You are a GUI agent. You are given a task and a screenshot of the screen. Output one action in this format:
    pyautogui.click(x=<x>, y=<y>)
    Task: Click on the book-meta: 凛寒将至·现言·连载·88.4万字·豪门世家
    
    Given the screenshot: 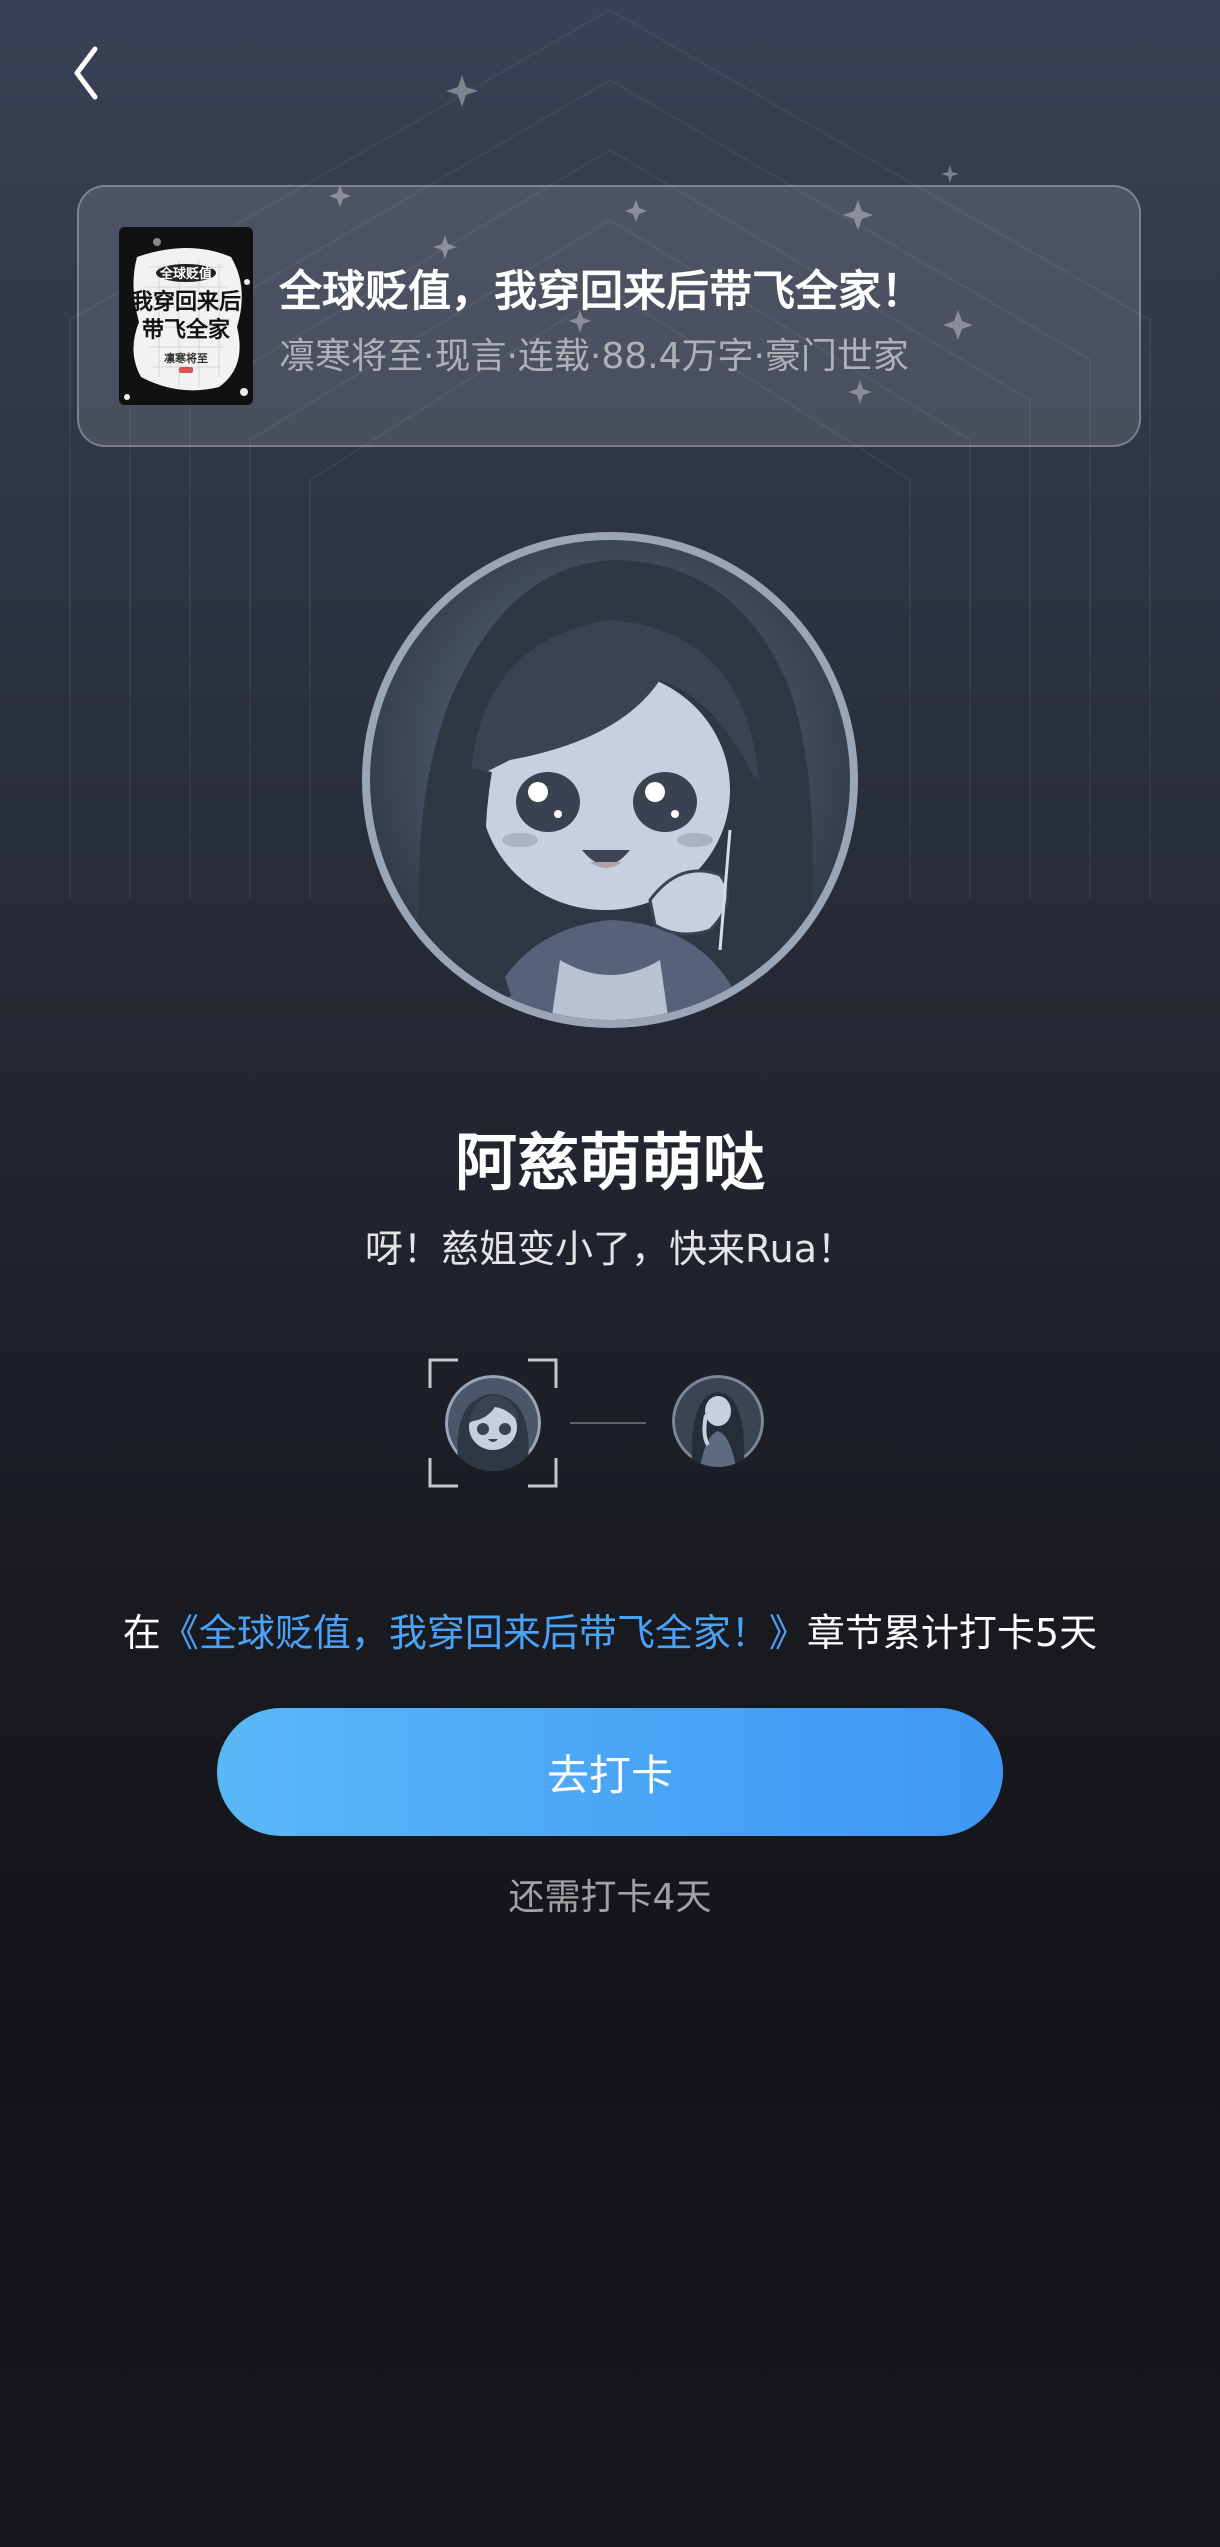 What is the action you would take?
    pyautogui.click(x=594, y=356)
    